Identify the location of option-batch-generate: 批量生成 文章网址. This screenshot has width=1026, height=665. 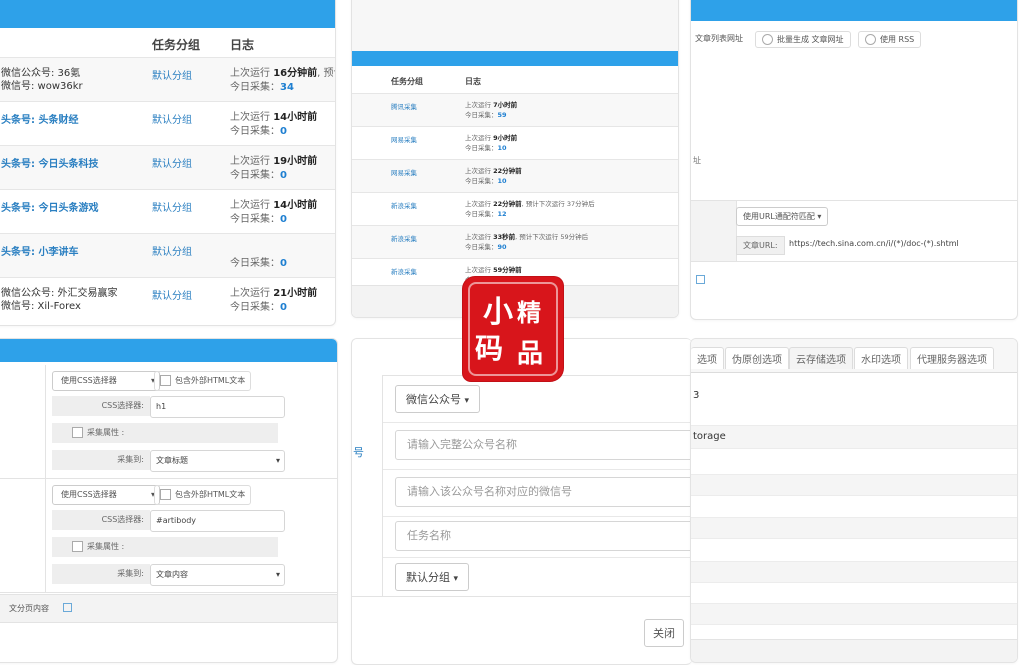
(803, 39).